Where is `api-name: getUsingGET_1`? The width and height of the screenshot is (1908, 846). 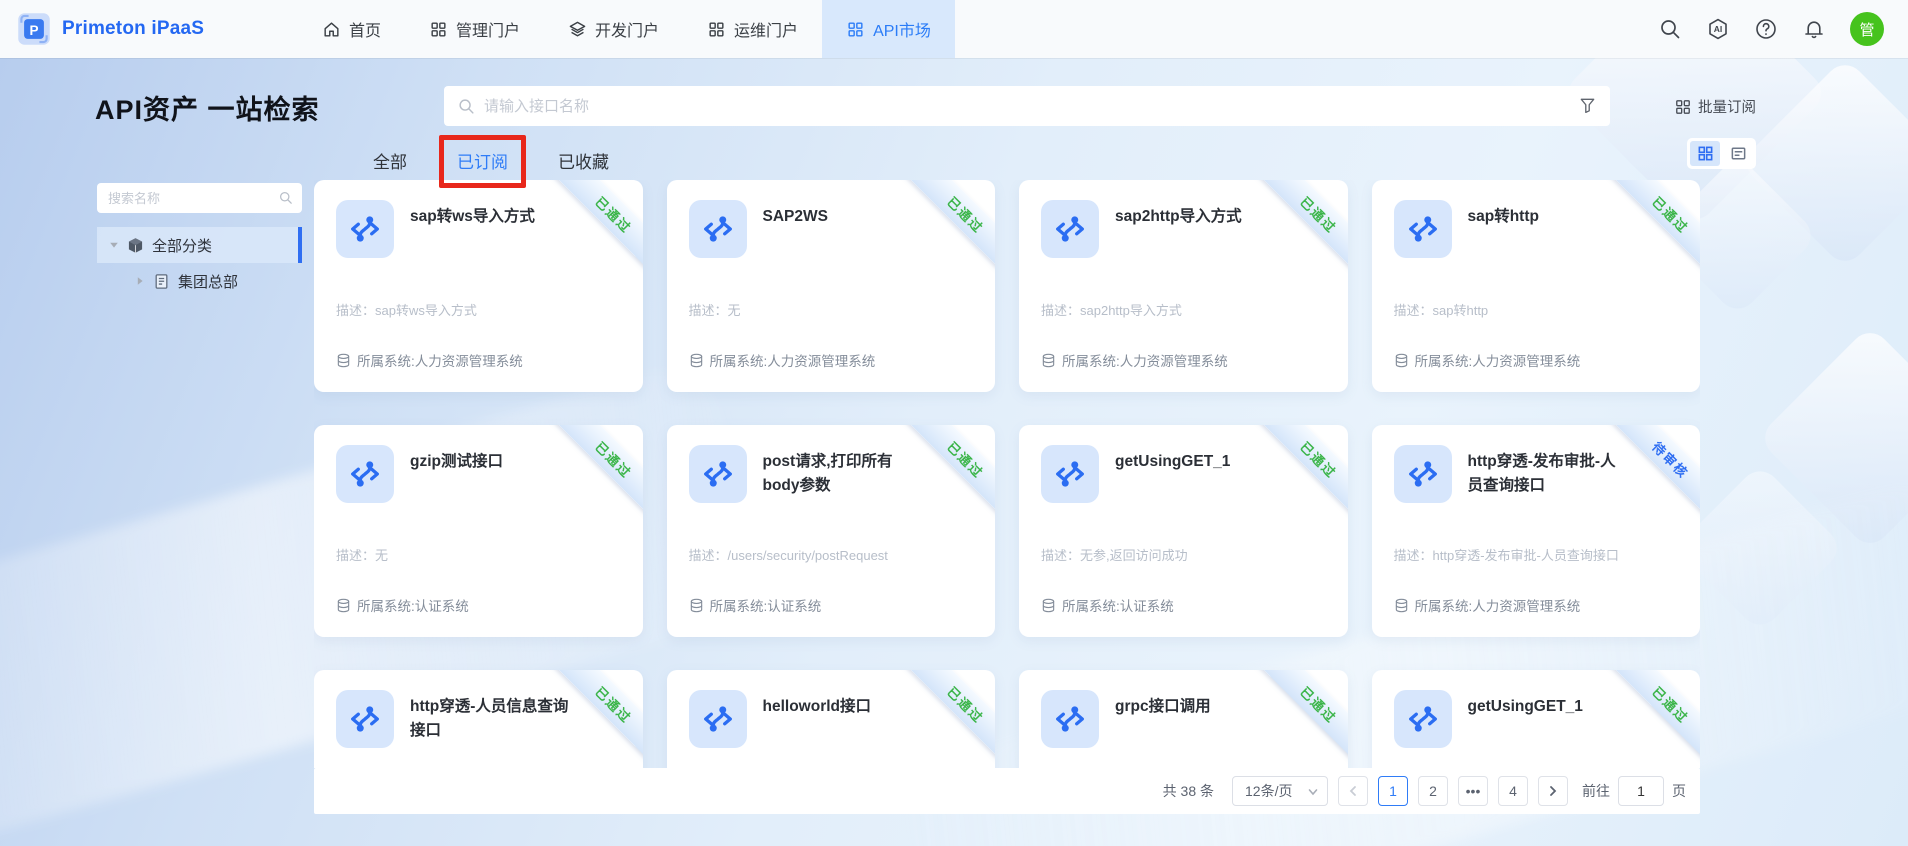 api-name: getUsingGET_1 is located at coordinates (1173, 461).